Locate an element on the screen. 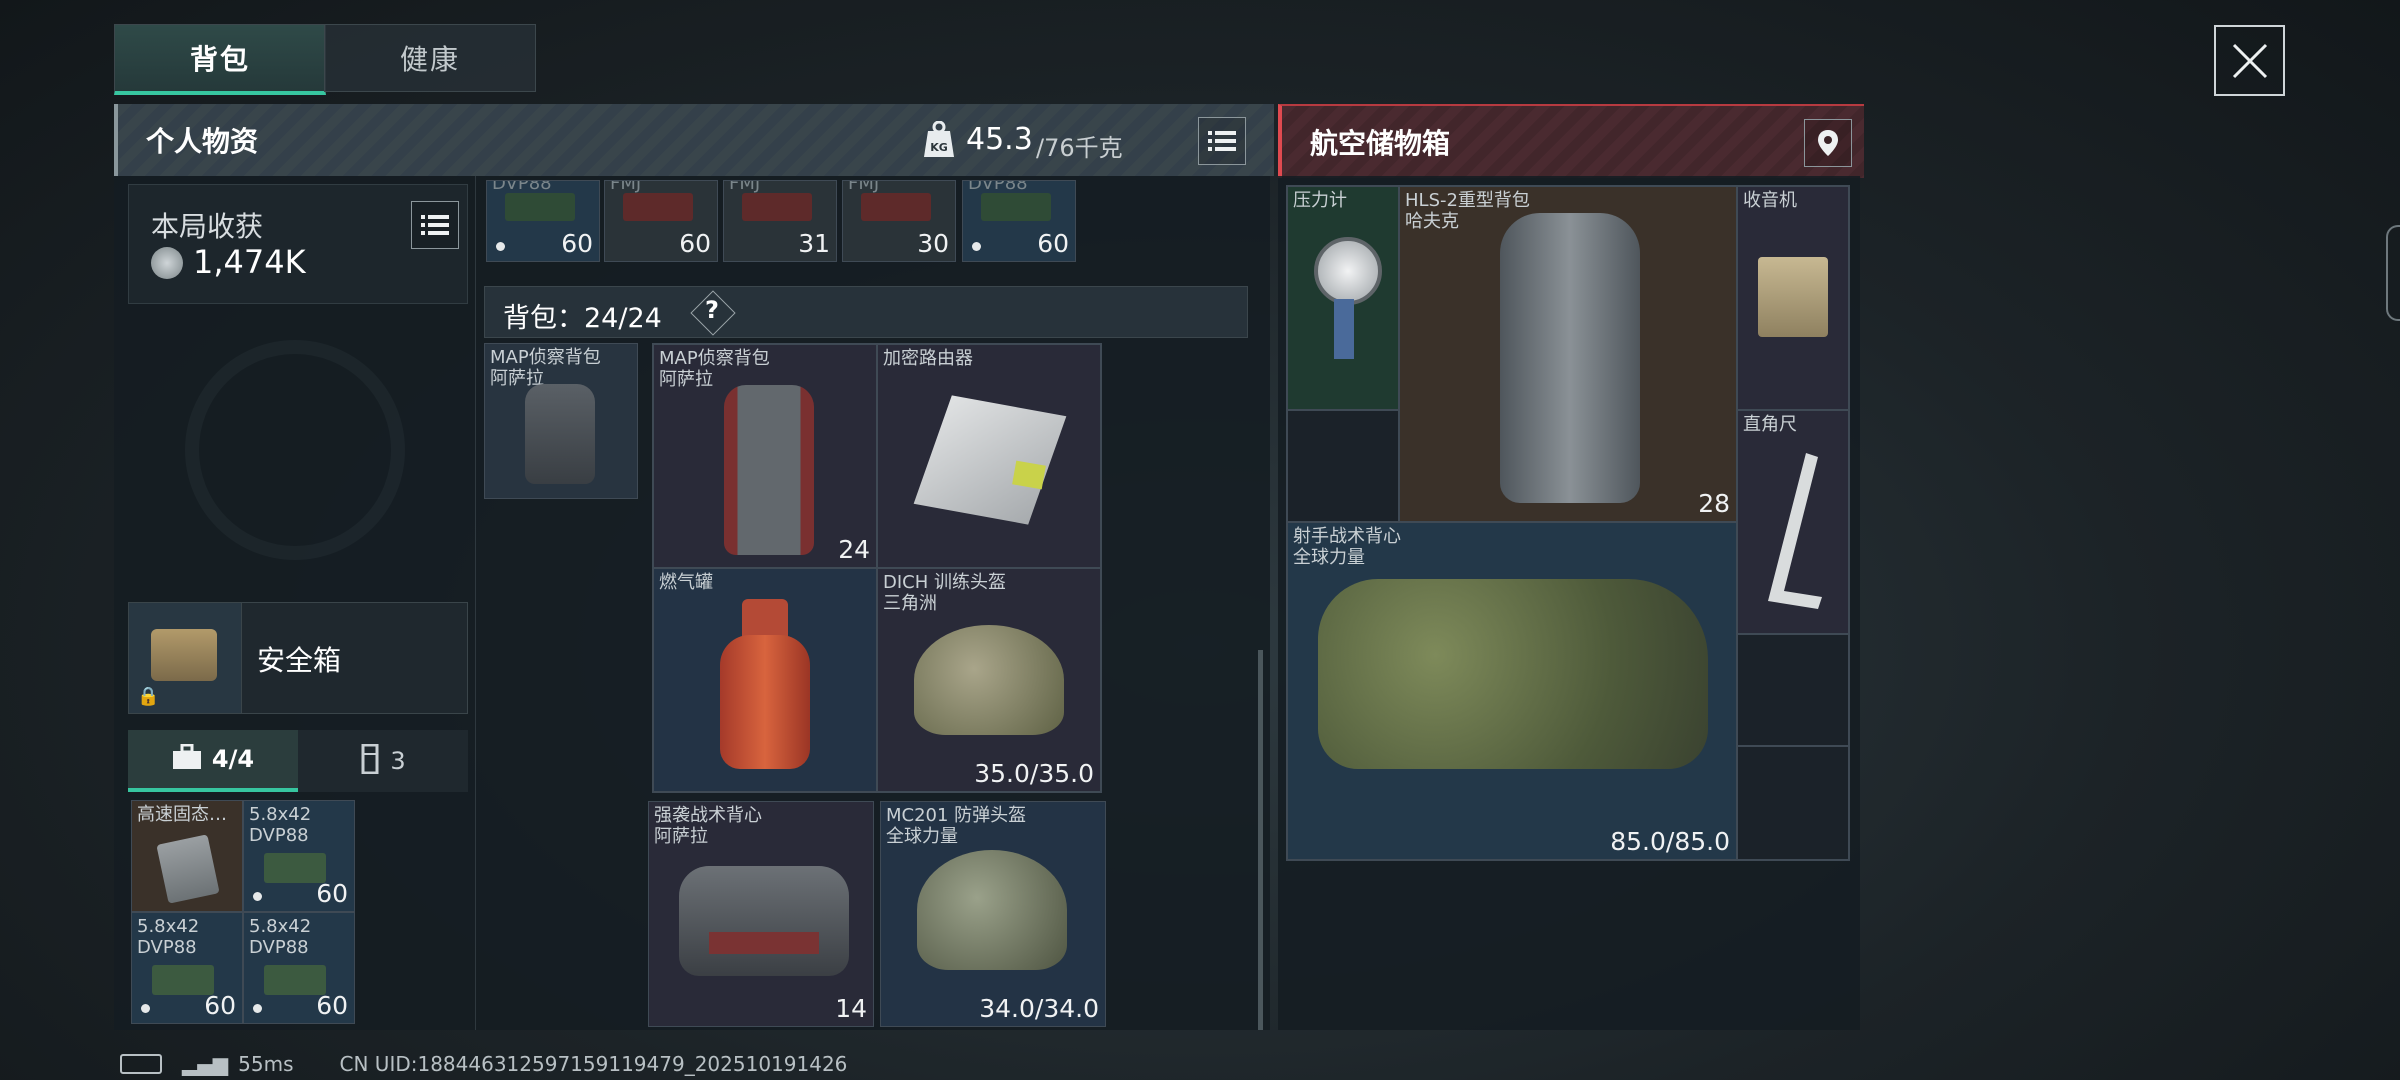 The width and height of the screenshot is (2400, 1080). magazine-icon is located at coordinates (370, 760).